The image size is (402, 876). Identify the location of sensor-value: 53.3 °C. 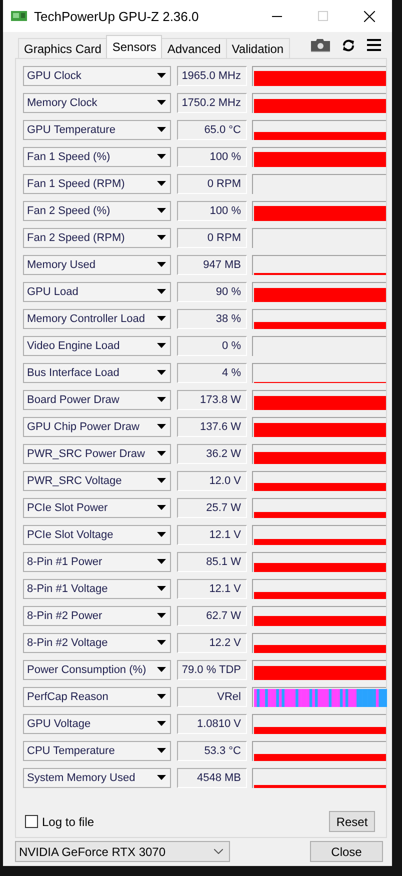
(212, 750).